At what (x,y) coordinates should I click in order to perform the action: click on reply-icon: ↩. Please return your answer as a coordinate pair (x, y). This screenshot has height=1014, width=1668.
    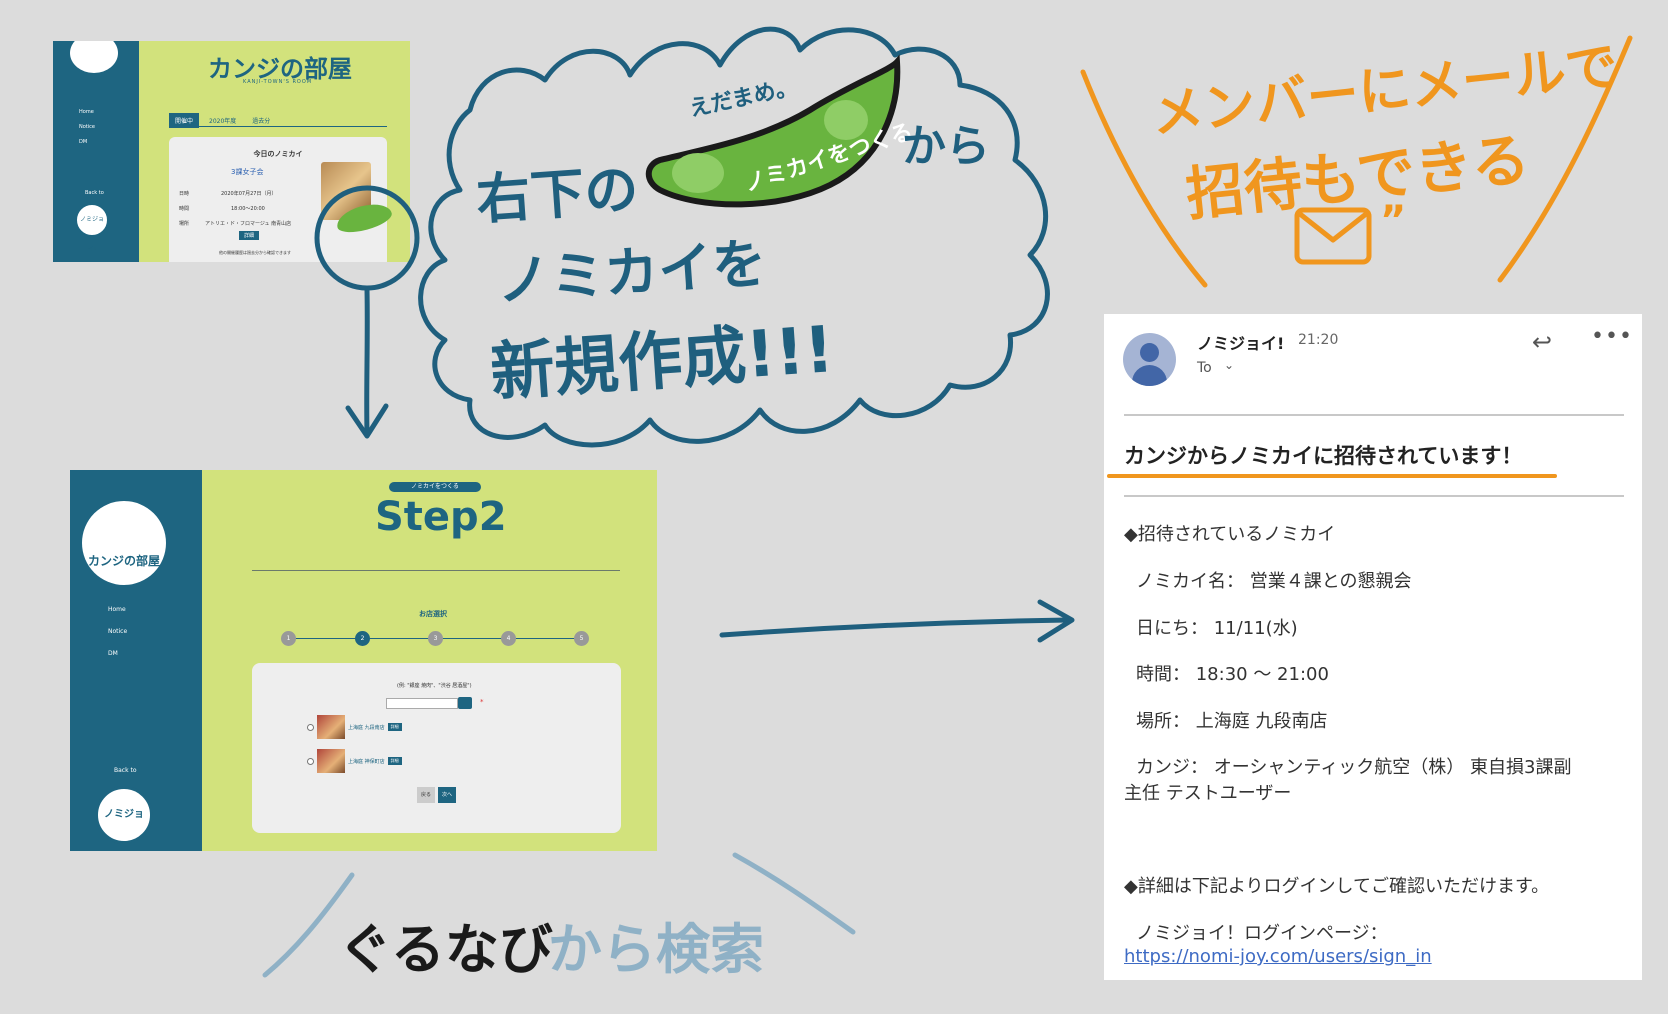
    Looking at the image, I should click on (1542, 342).